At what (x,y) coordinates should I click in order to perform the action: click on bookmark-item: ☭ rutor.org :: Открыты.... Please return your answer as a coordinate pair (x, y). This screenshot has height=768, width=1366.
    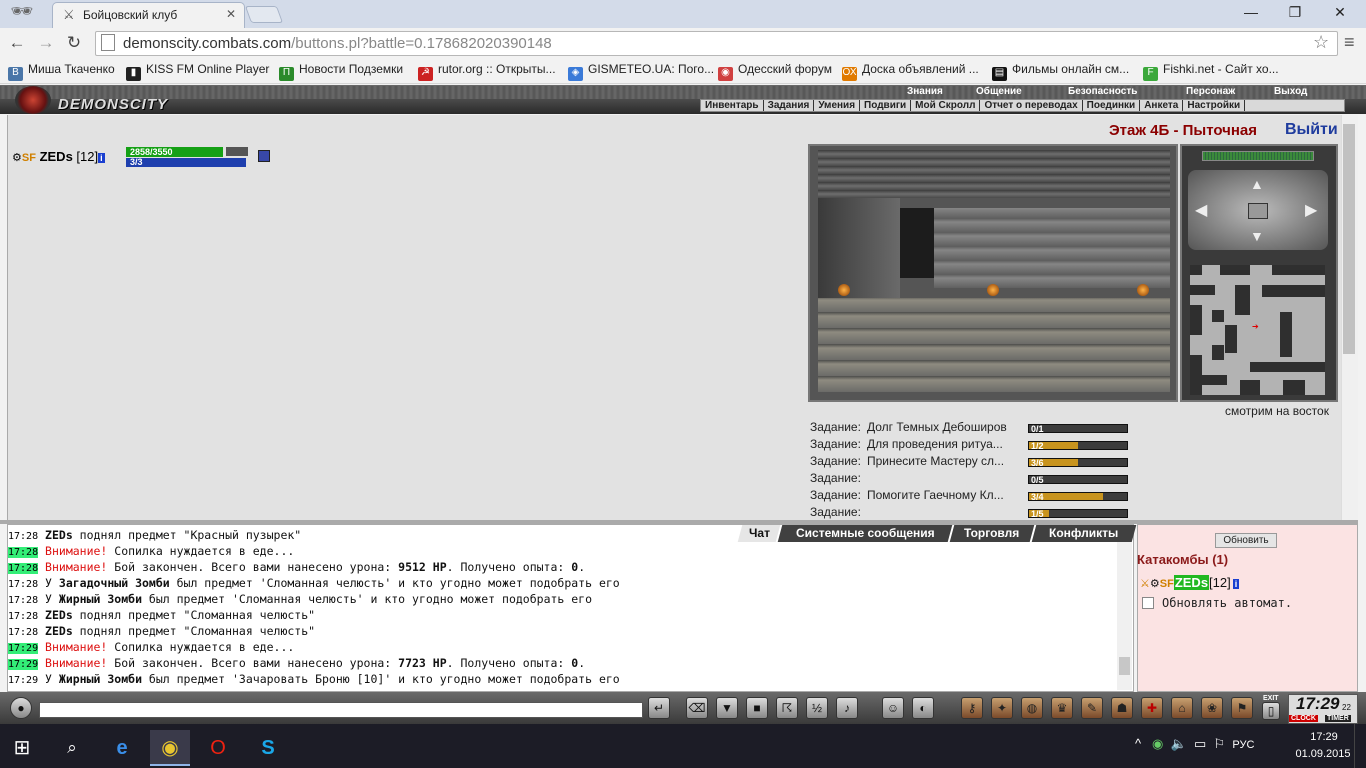
    Looking at the image, I should click on (487, 71).